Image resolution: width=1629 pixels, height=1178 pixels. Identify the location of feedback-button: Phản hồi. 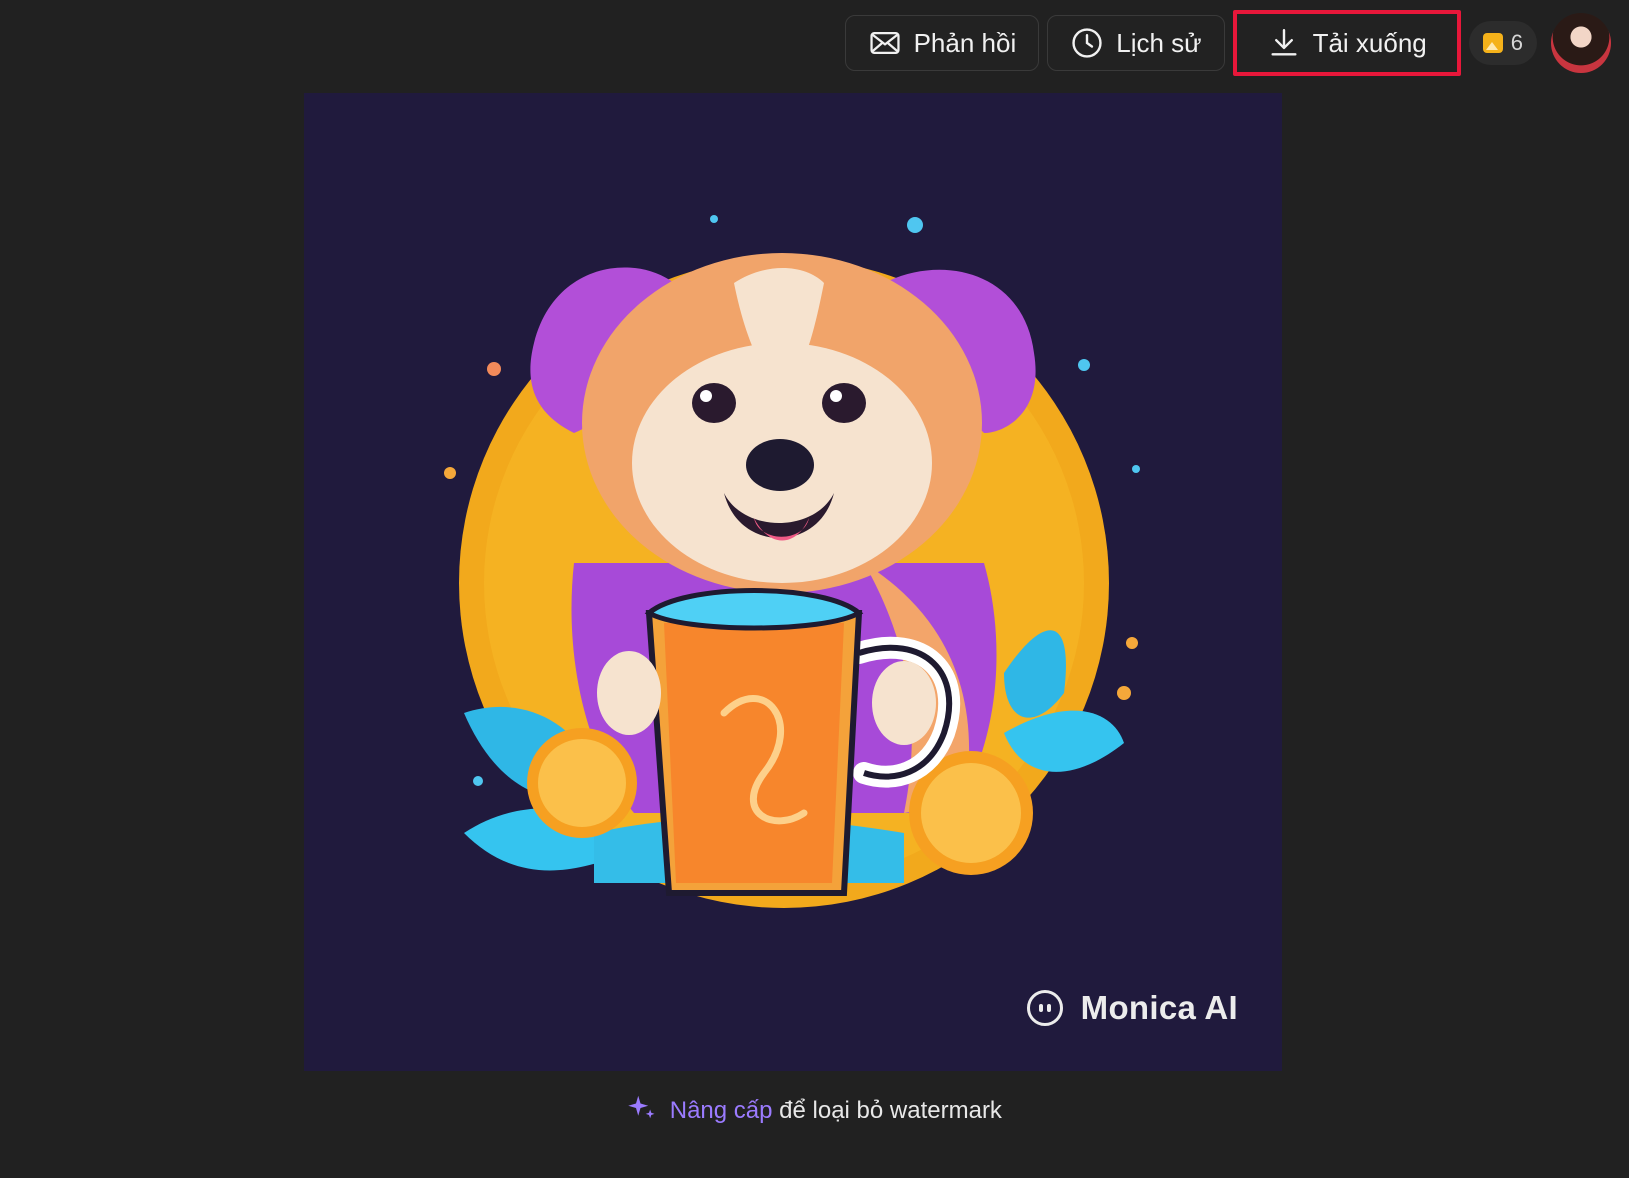
(942, 43).